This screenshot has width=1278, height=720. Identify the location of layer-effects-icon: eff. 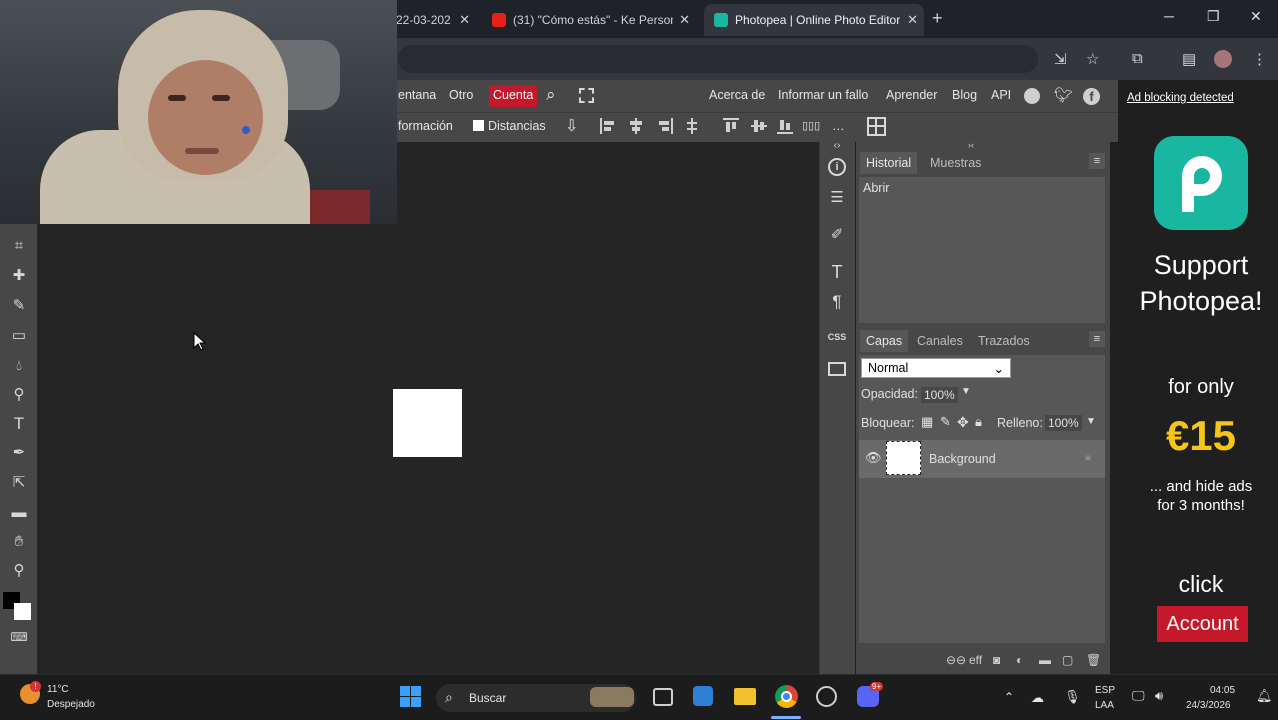
(975, 660).